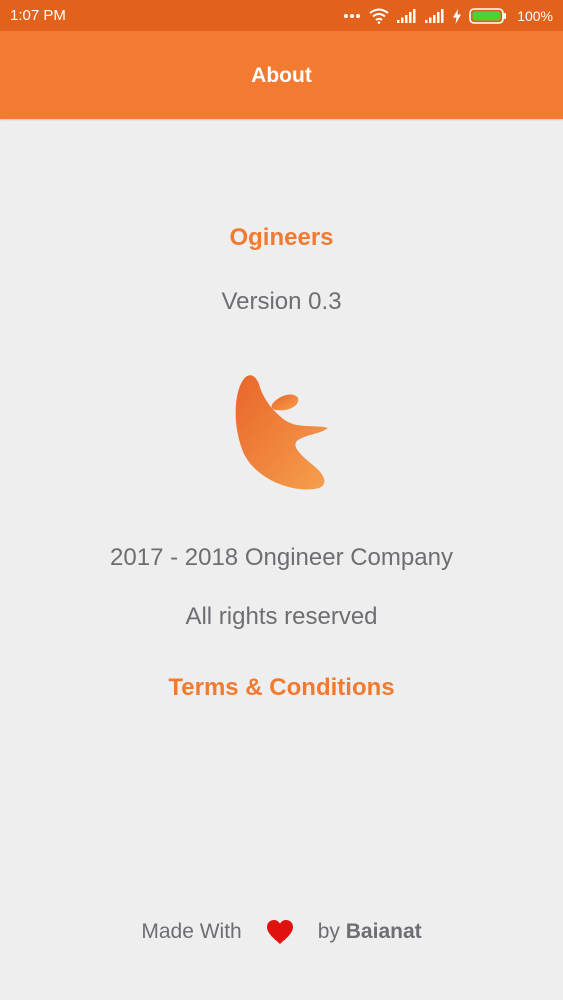 The width and height of the screenshot is (563, 1000). What do you see at coordinates (38, 15) in the screenshot?
I see `status-time: 1:07 PM` at bounding box center [38, 15].